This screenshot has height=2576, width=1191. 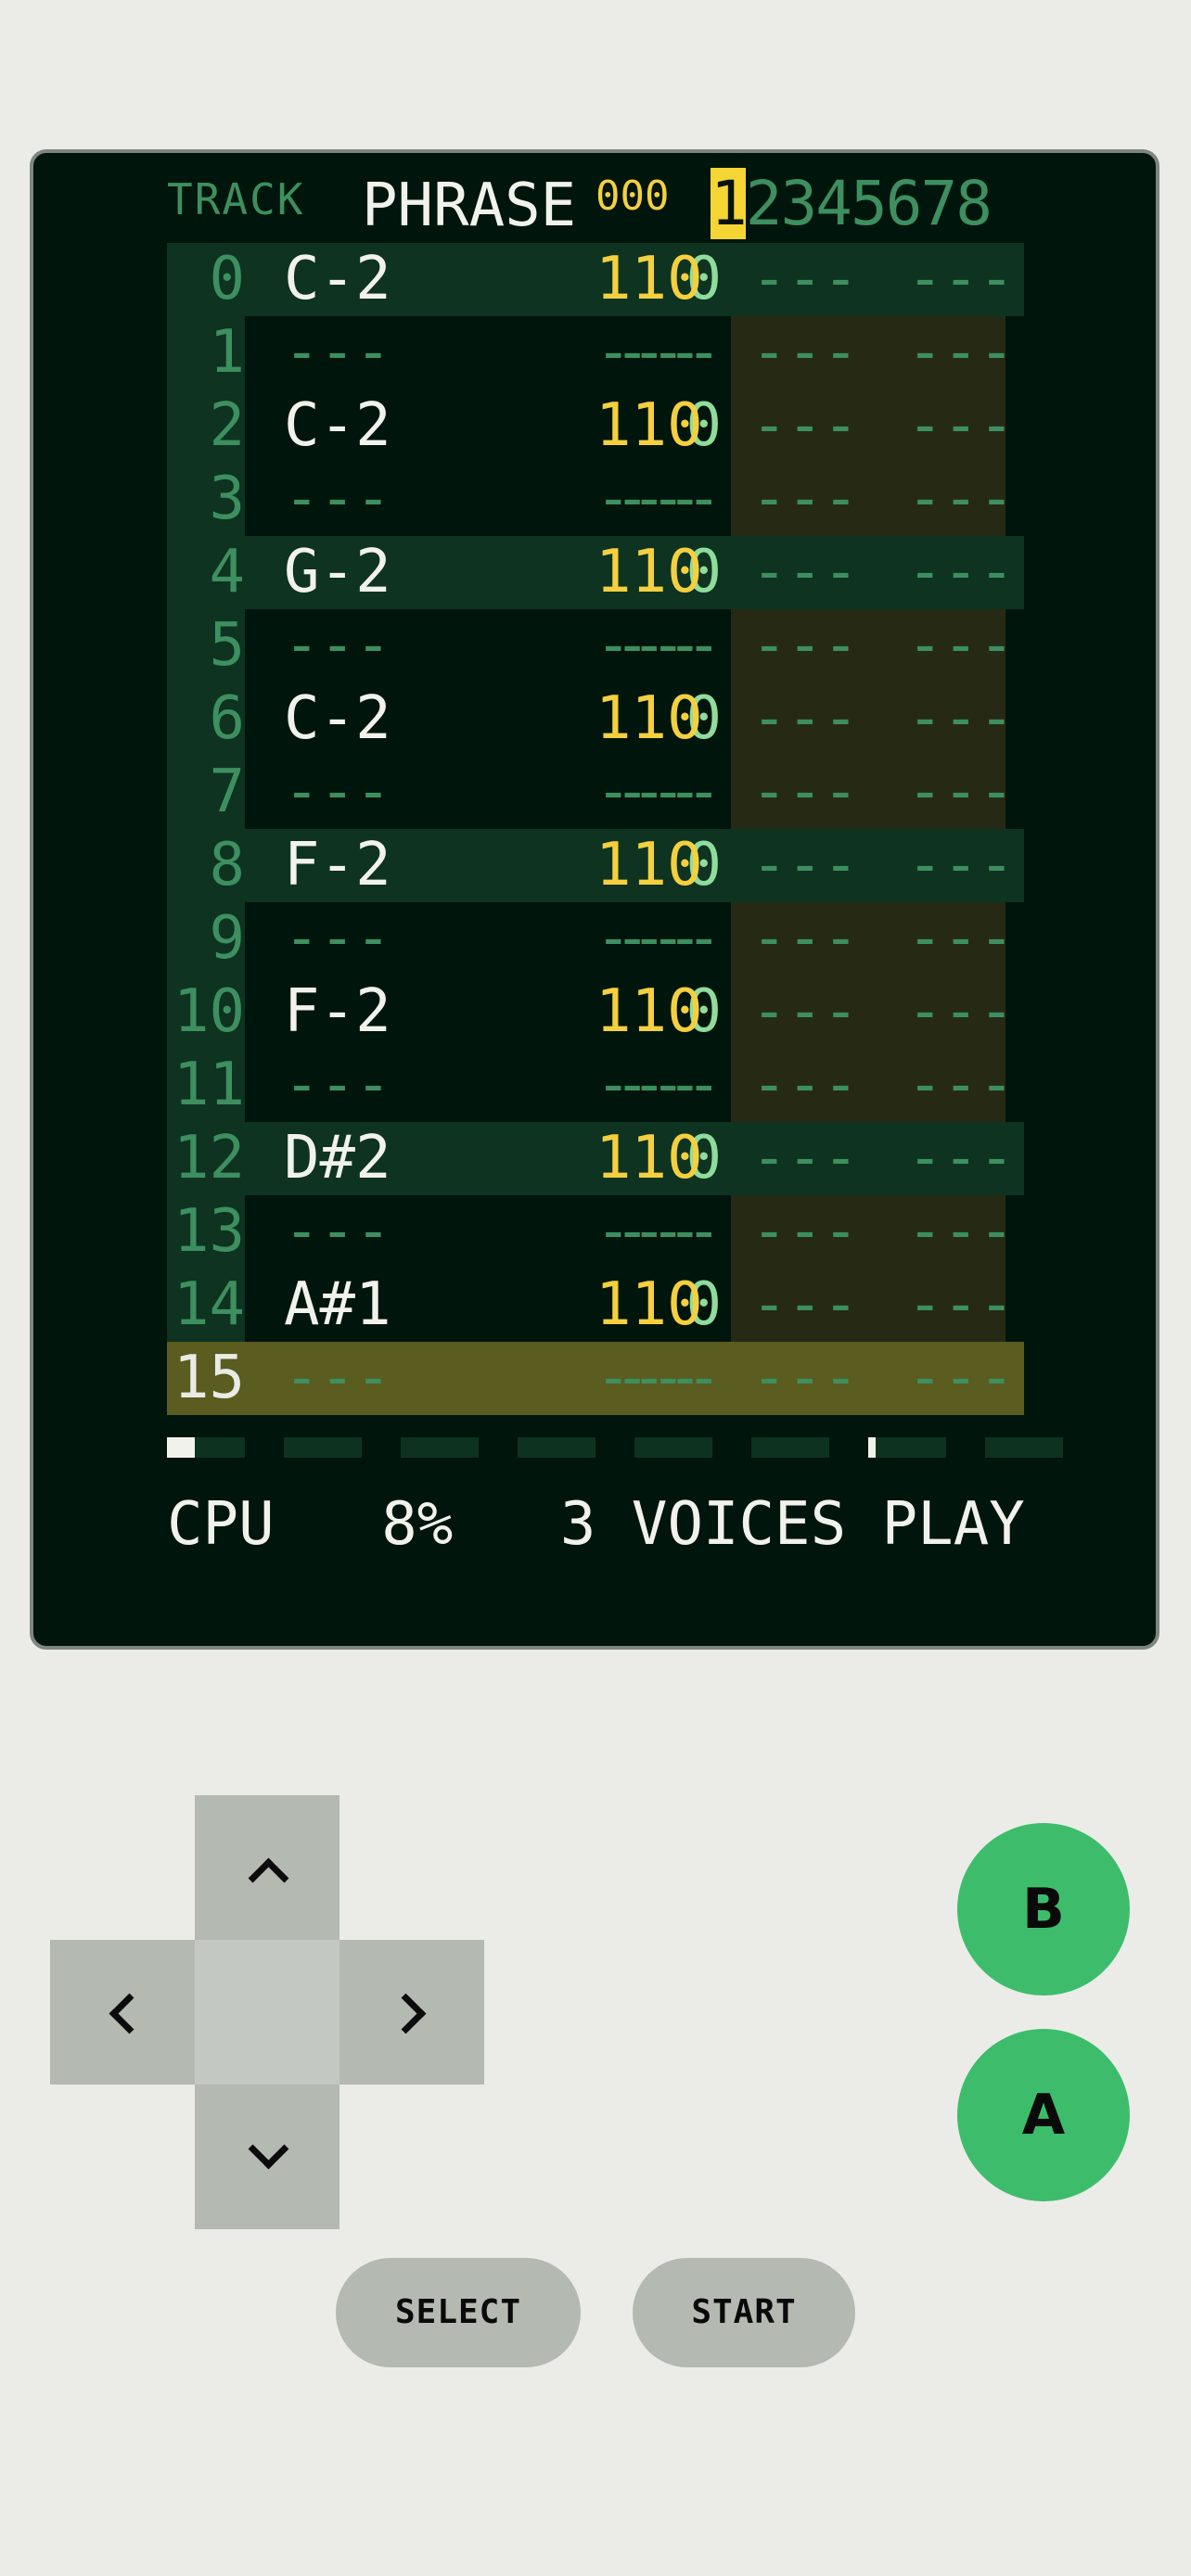 I want to click on phrase-row: 8 F-2 0 110 --- ---, so click(x=595, y=866).